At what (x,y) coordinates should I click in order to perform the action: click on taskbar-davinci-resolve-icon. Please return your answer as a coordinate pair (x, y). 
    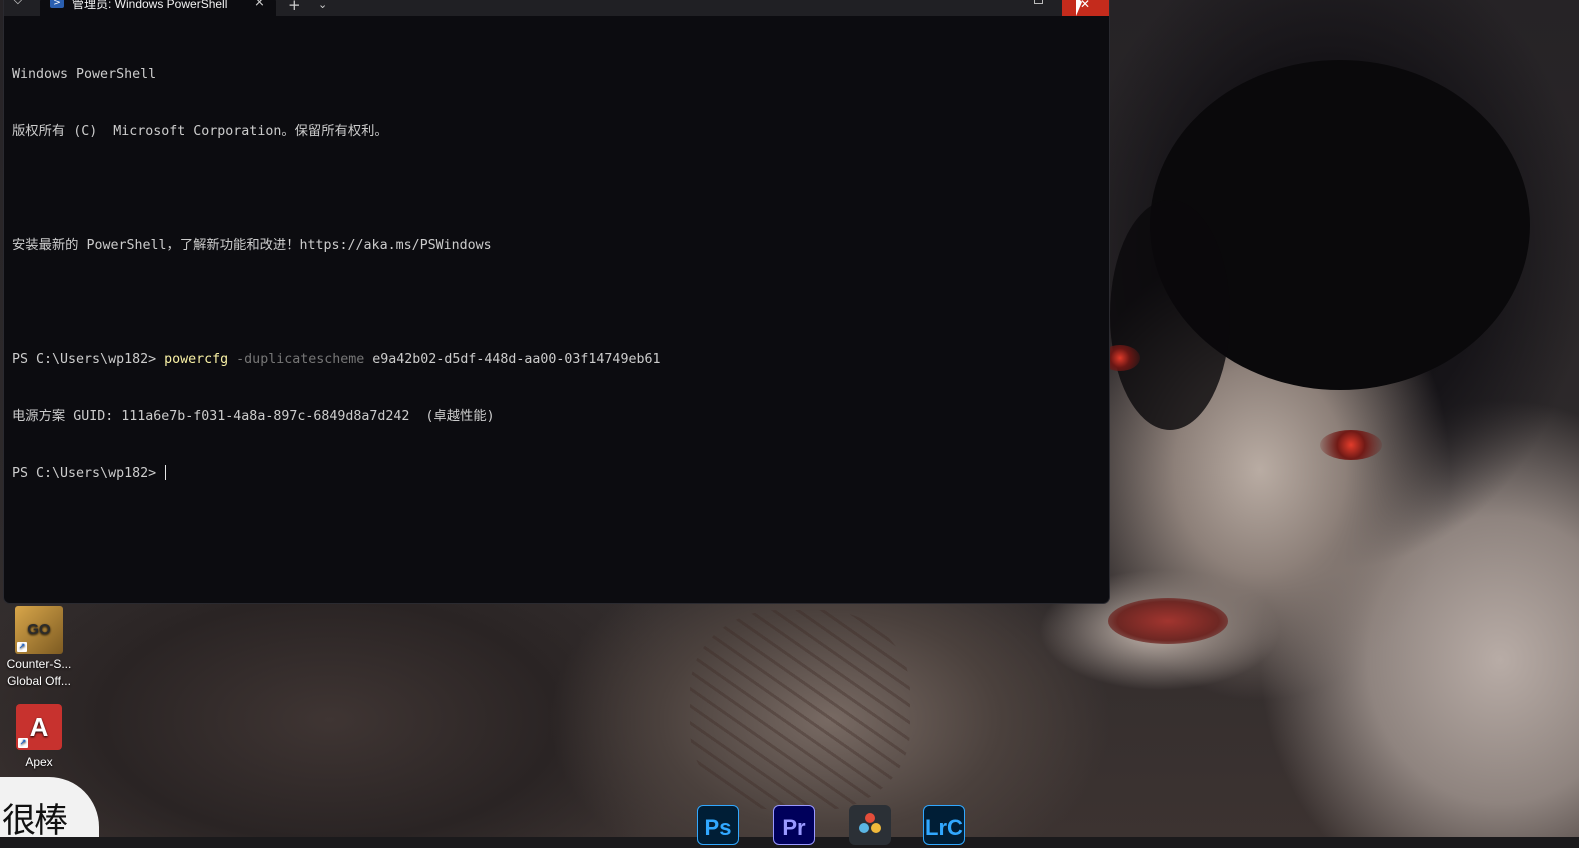
    Looking at the image, I should click on (870, 825).